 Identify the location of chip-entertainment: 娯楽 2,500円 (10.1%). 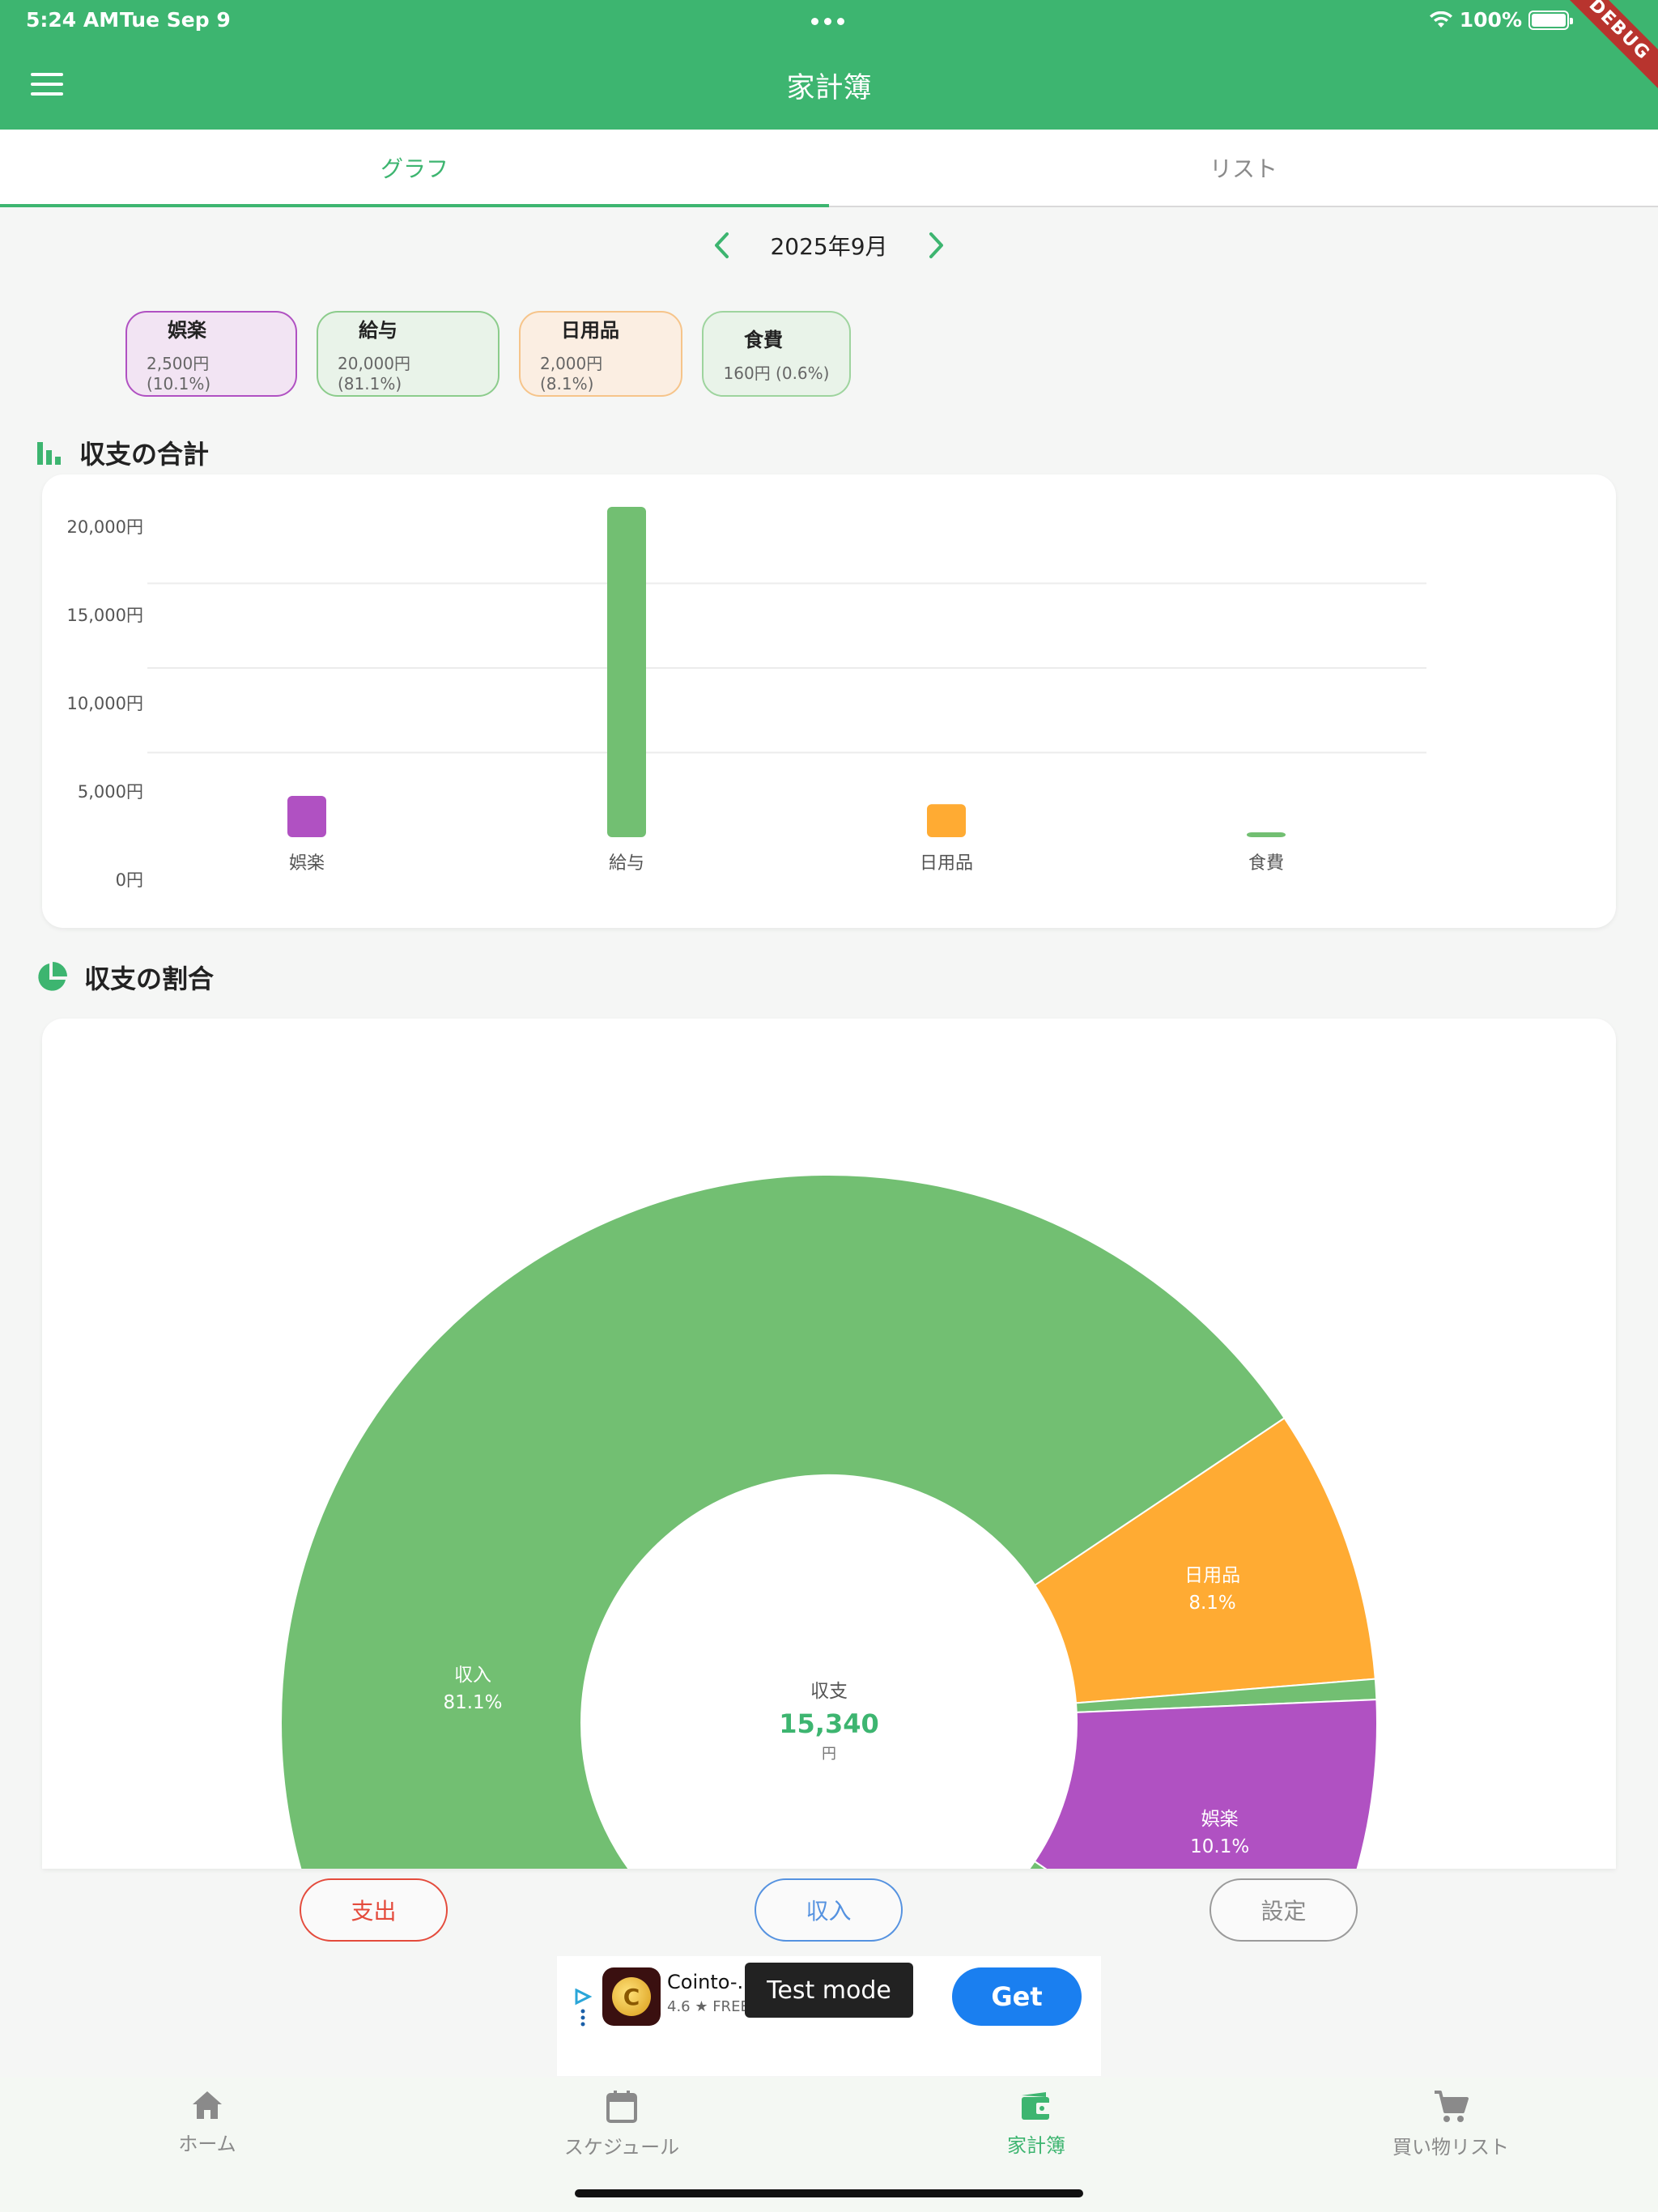
(211, 354).